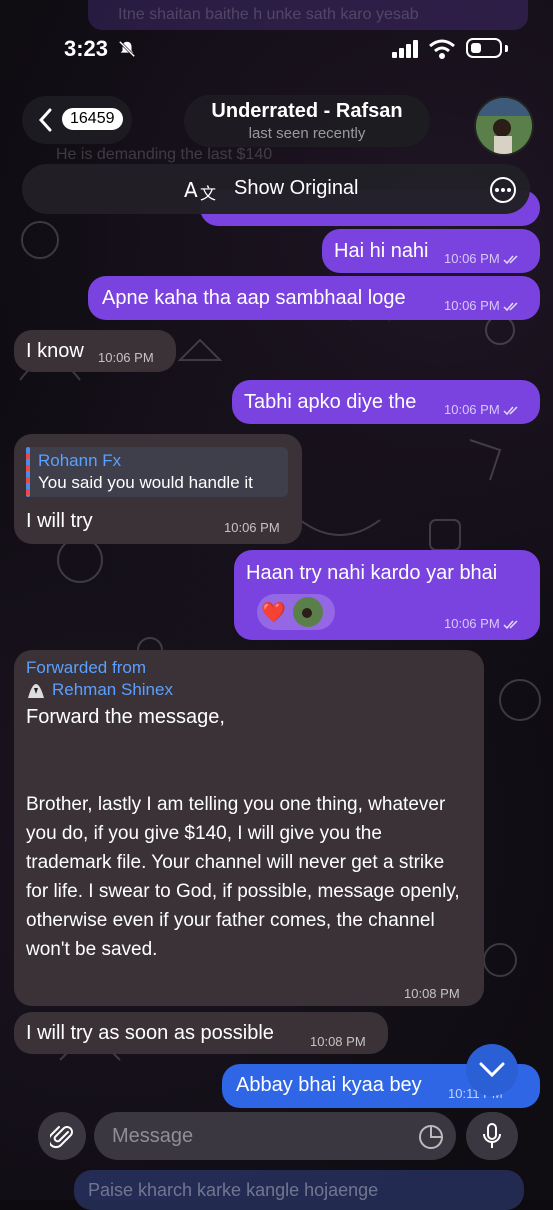 The width and height of the screenshot is (553, 1210). I want to click on status-bar: 3:23, so click(276, 45).